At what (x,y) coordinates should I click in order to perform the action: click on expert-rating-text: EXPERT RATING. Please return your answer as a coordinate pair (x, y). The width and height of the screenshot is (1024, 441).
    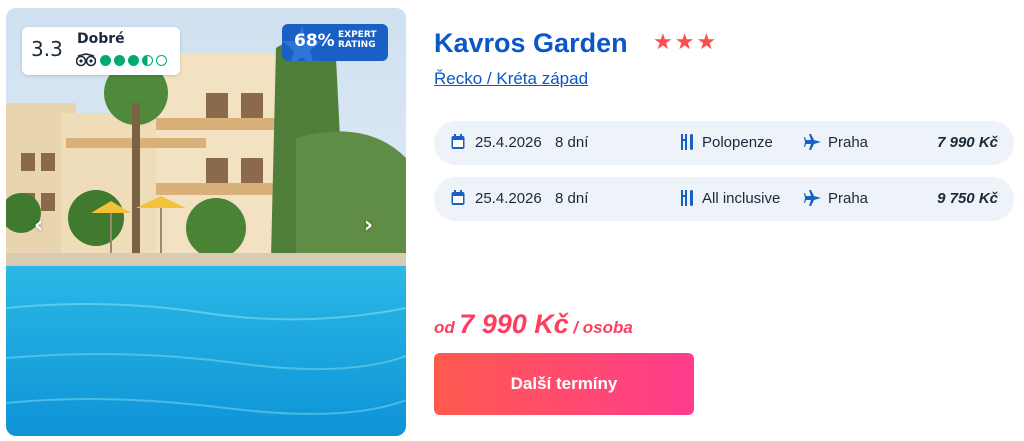
    Looking at the image, I should click on (357, 40).